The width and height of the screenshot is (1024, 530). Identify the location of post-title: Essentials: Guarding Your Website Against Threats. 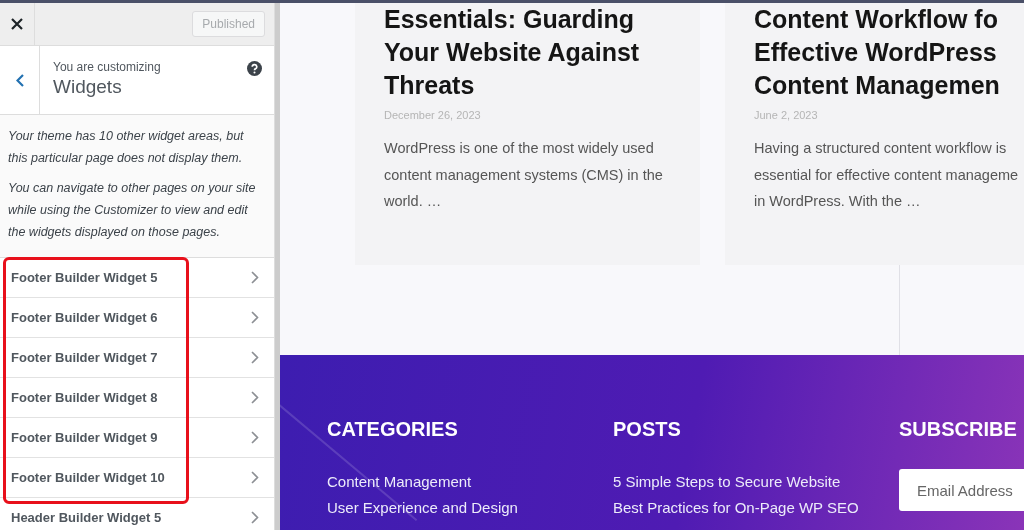
(542, 52).